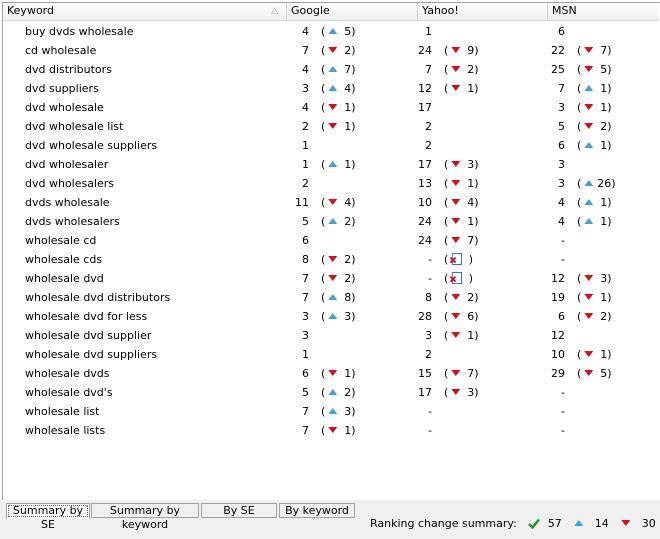 The image size is (660, 539). Describe the element at coordinates (471, 335) in the screenshot. I see `yahoo-change-value: 1` at that location.